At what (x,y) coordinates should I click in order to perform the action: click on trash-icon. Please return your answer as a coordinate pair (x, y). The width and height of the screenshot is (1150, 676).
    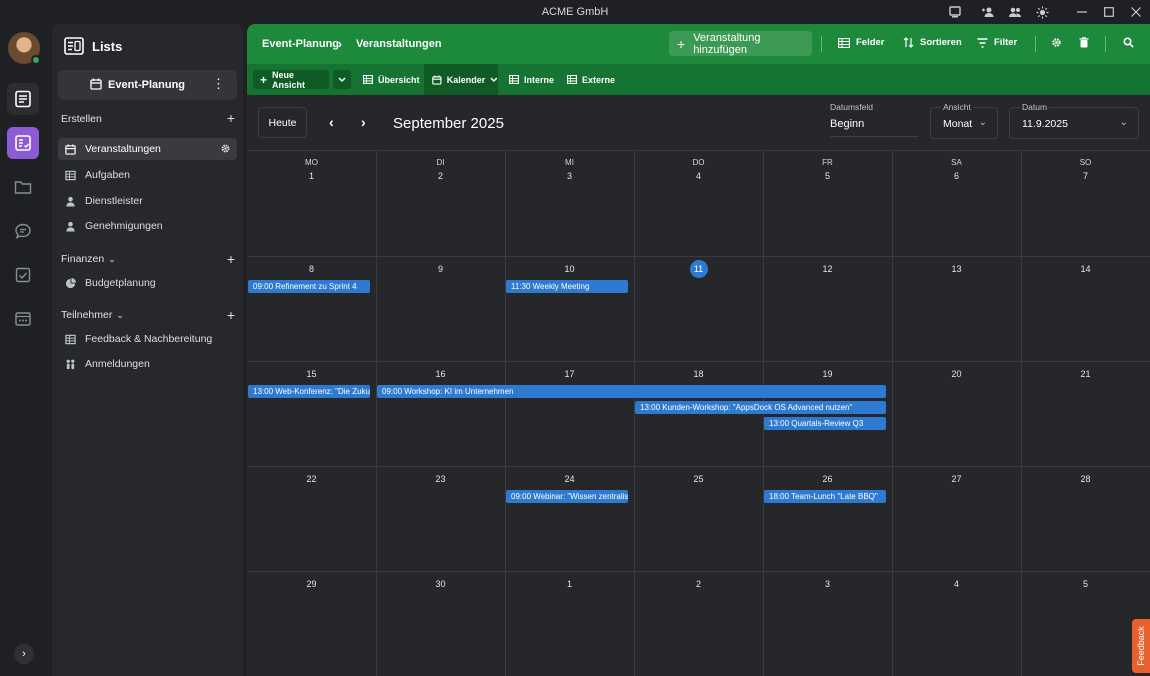
    Looking at the image, I should click on (1084, 42).